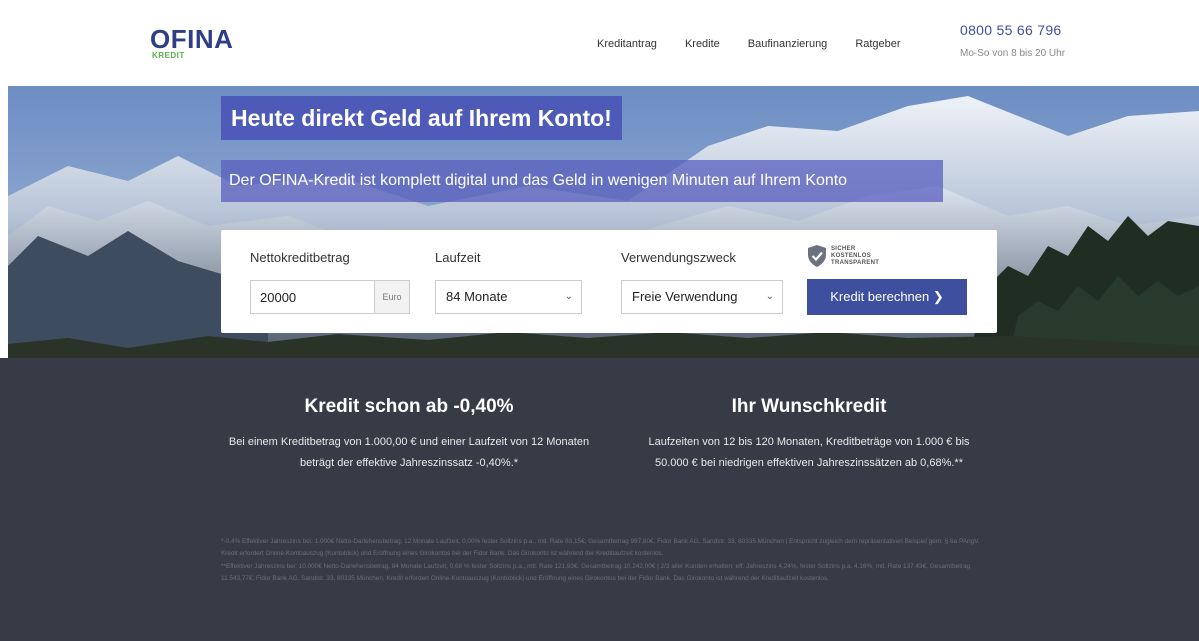 Image resolution: width=1199 pixels, height=641 pixels. Describe the element at coordinates (1013, 53) in the screenshot. I see `opening-hours: Mo-So von 8 bis 20 Uhr` at that location.